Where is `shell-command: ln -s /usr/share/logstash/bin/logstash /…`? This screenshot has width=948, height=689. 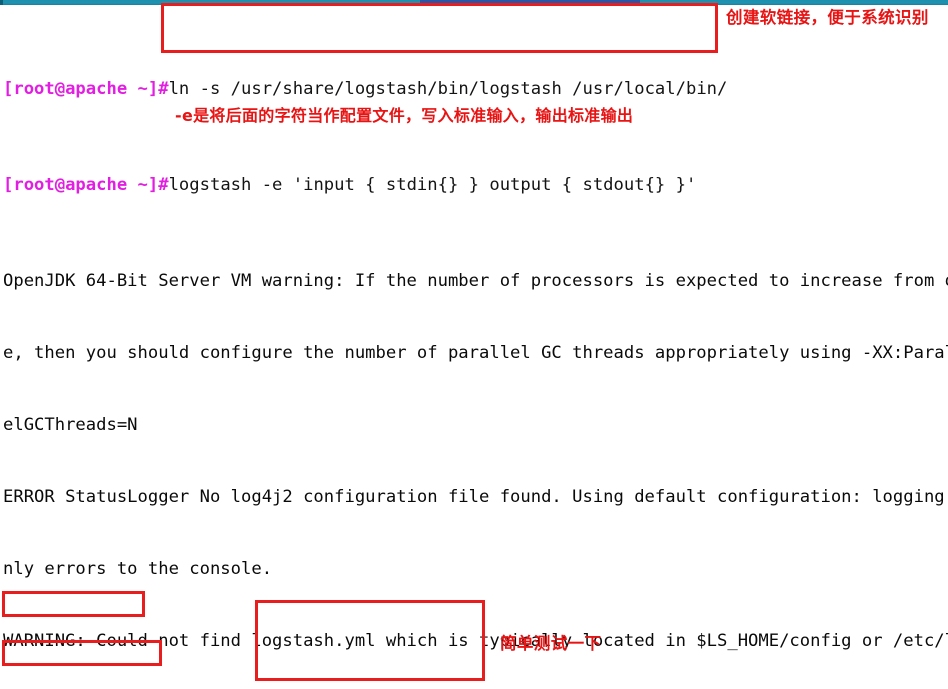 shell-command: ln -s /usr/share/logstash/bin/logstash /… is located at coordinates (448, 89).